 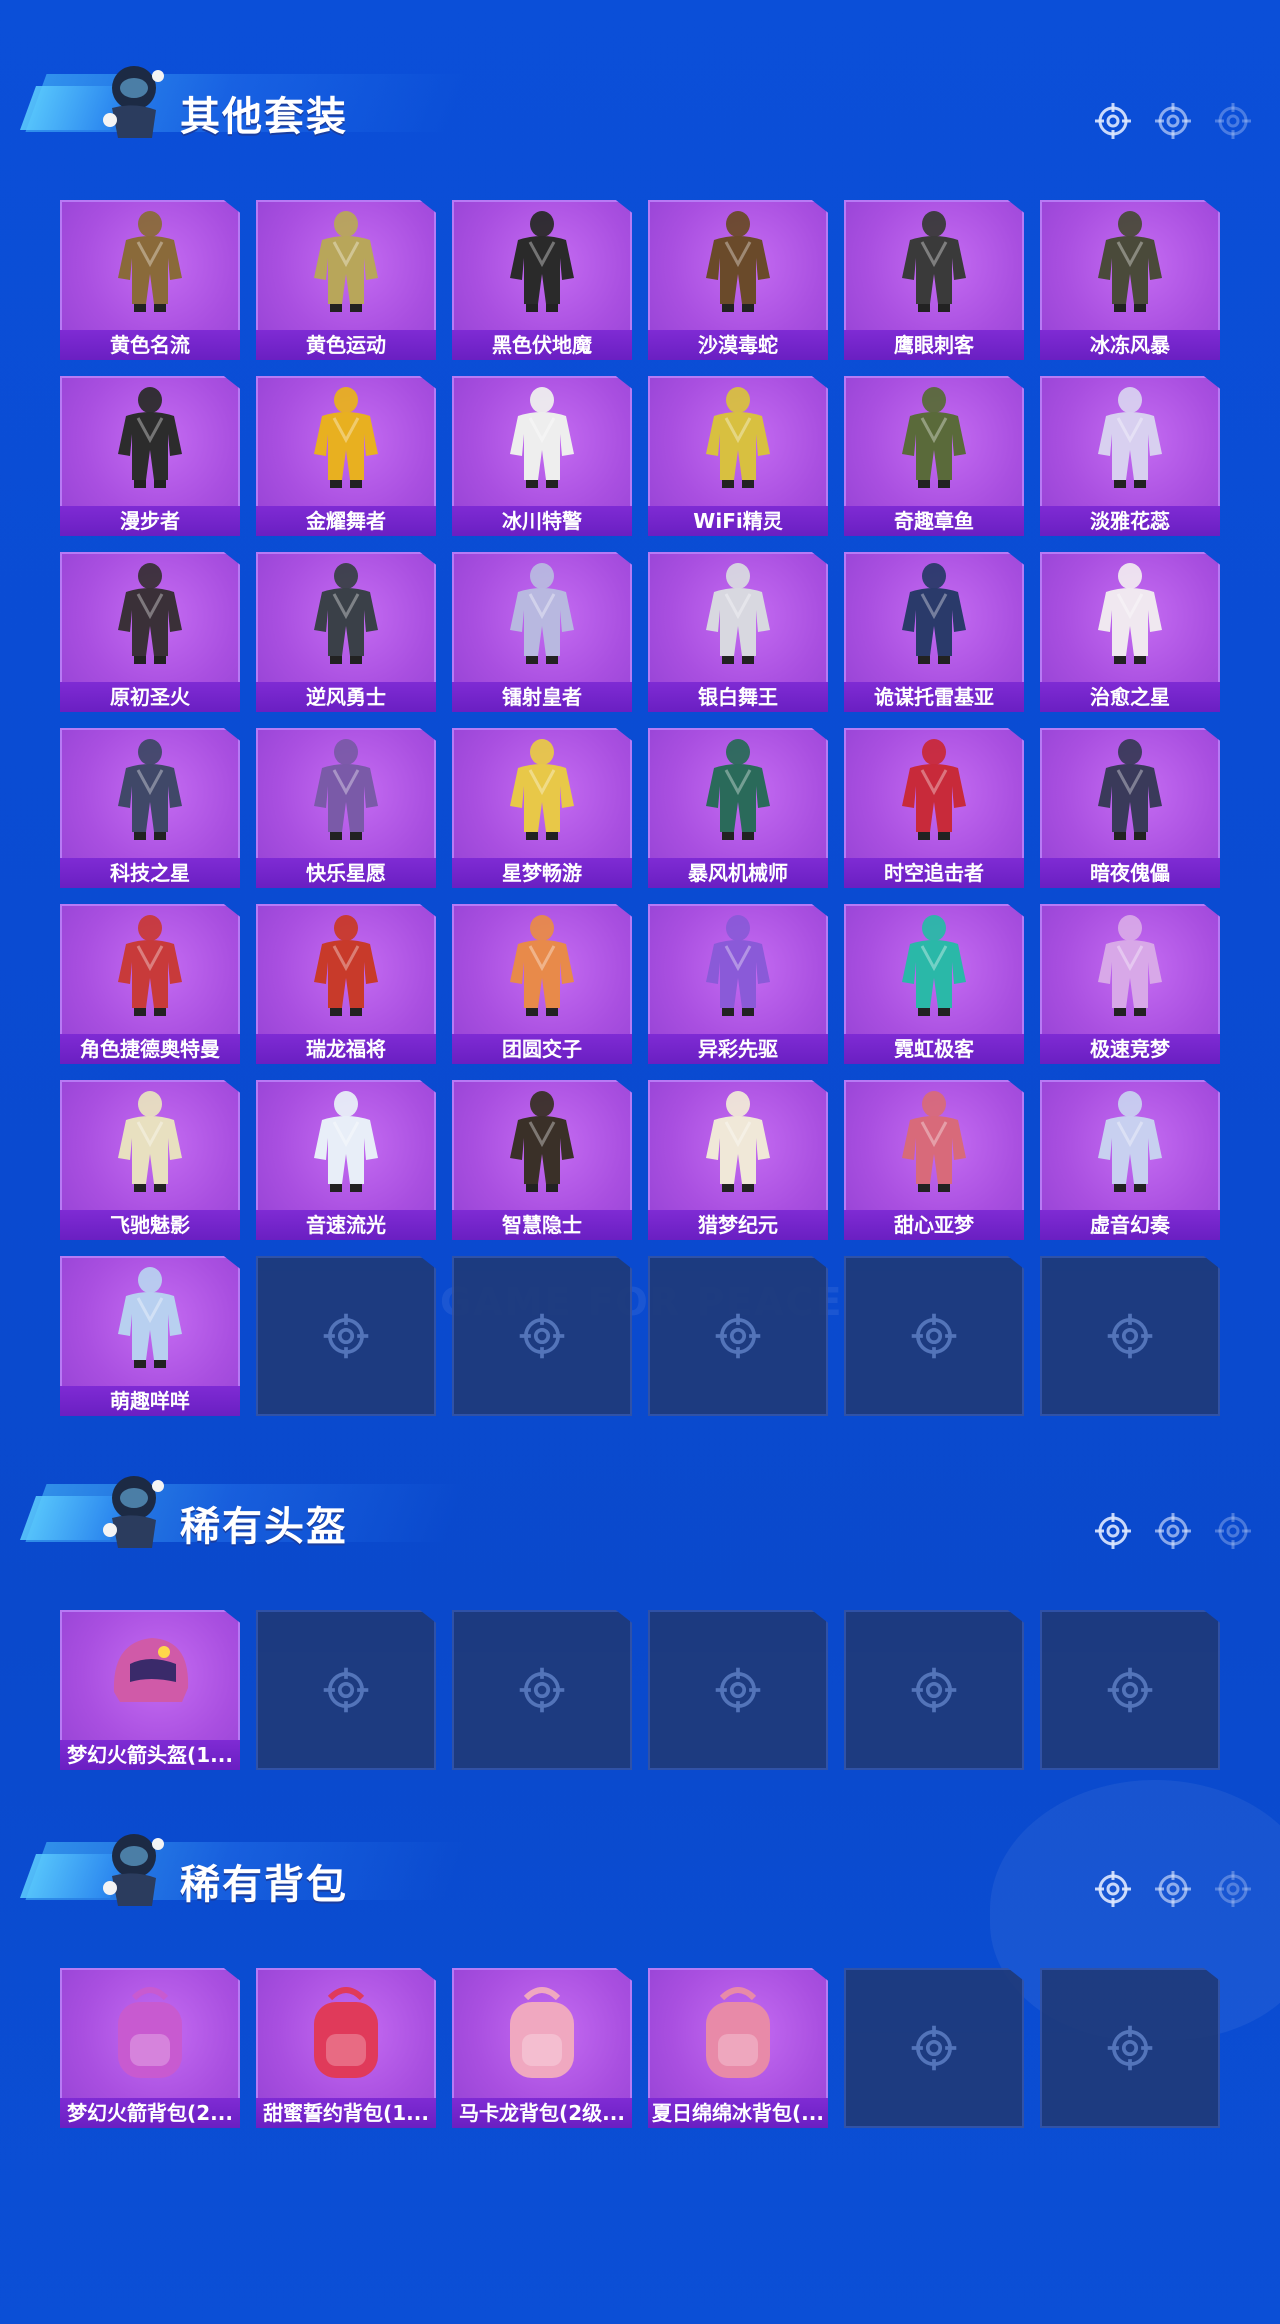 I want to click on section-title: 稀有背包, so click(x=264, y=1885).